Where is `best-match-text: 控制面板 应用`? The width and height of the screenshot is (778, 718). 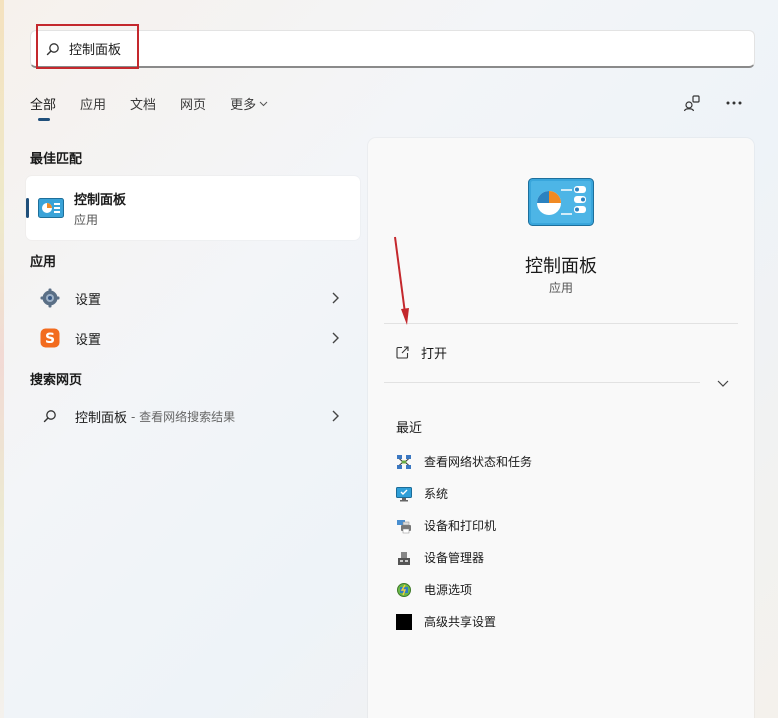
best-match-text: 控制面板 应用 is located at coordinates (100, 208).